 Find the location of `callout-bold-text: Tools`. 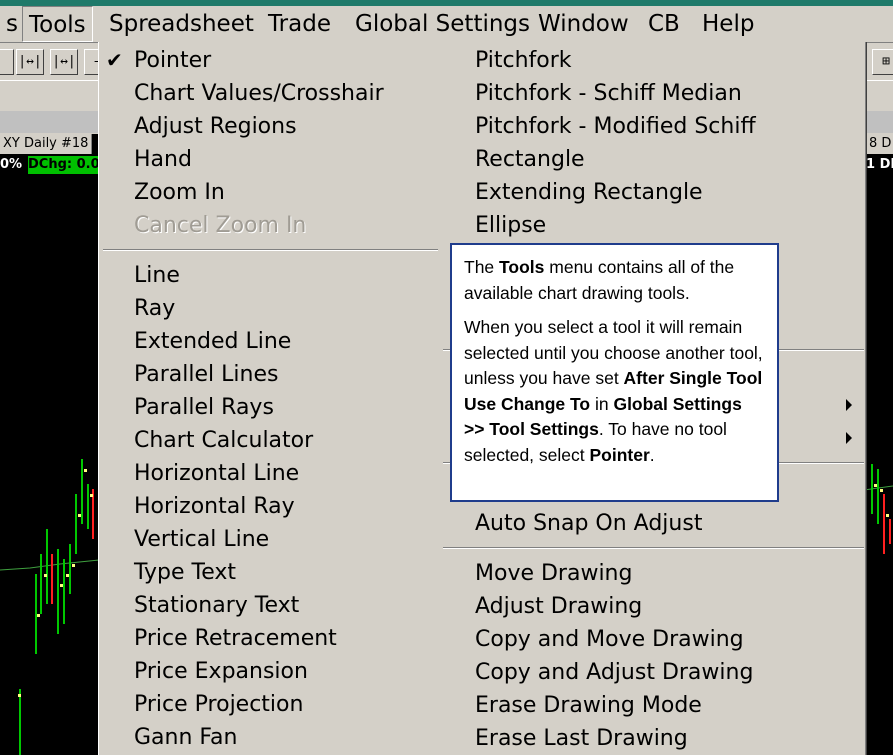

callout-bold-text: Tools is located at coordinates (522, 267).